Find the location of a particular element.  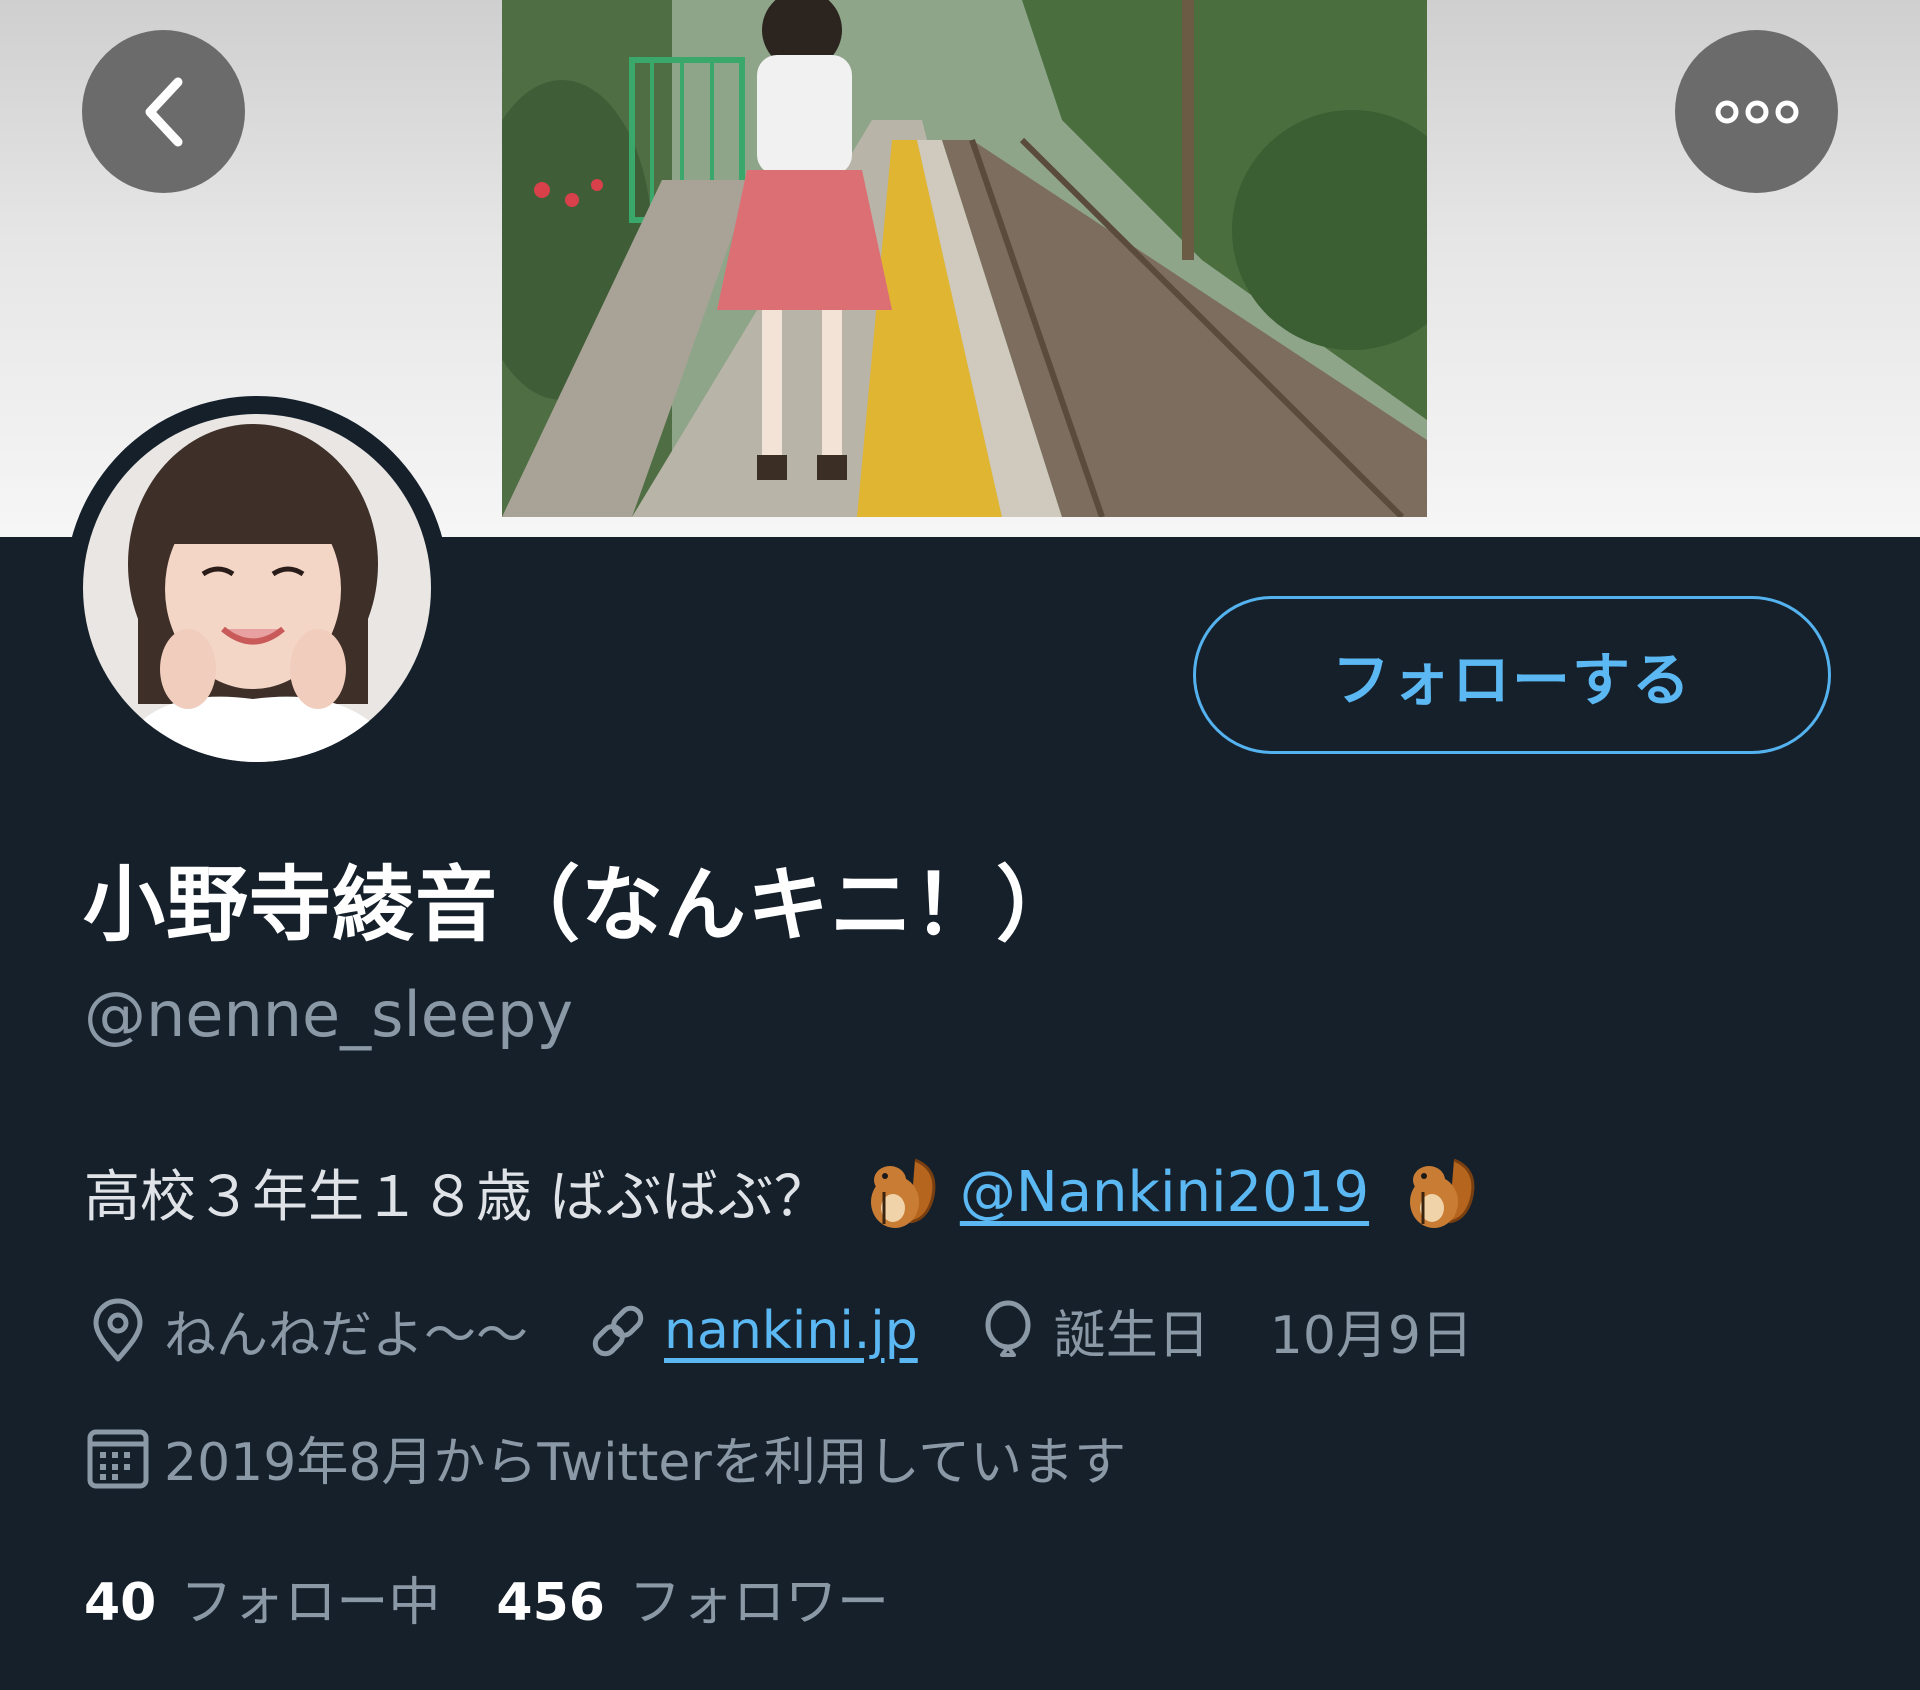

birthday-value: 10月9日 is located at coordinates (1371, 1336).